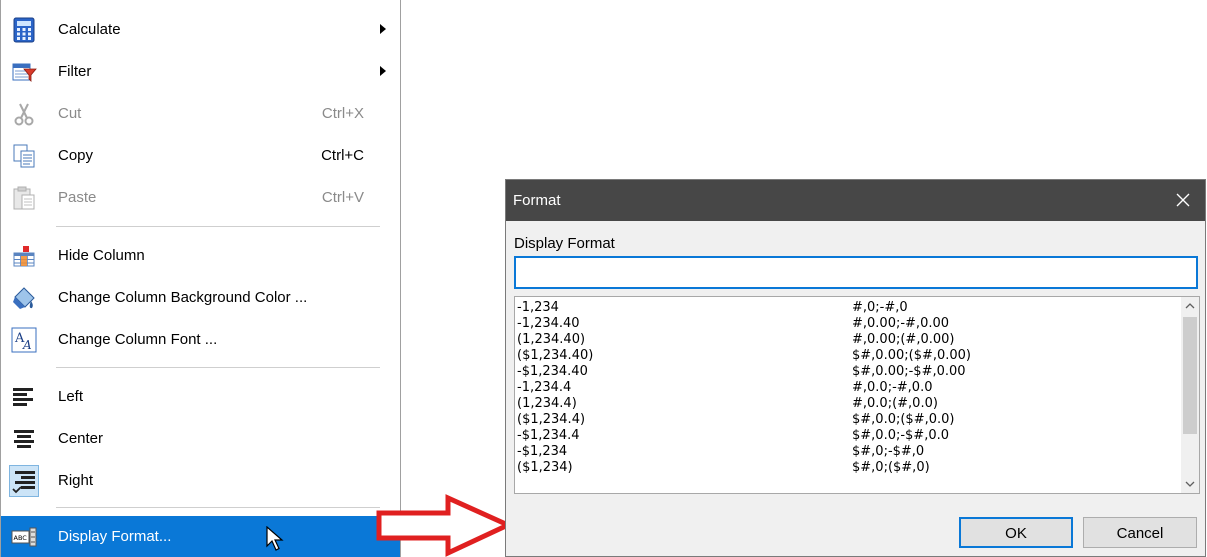  I want to click on font-icon: A A, so click(24, 340).